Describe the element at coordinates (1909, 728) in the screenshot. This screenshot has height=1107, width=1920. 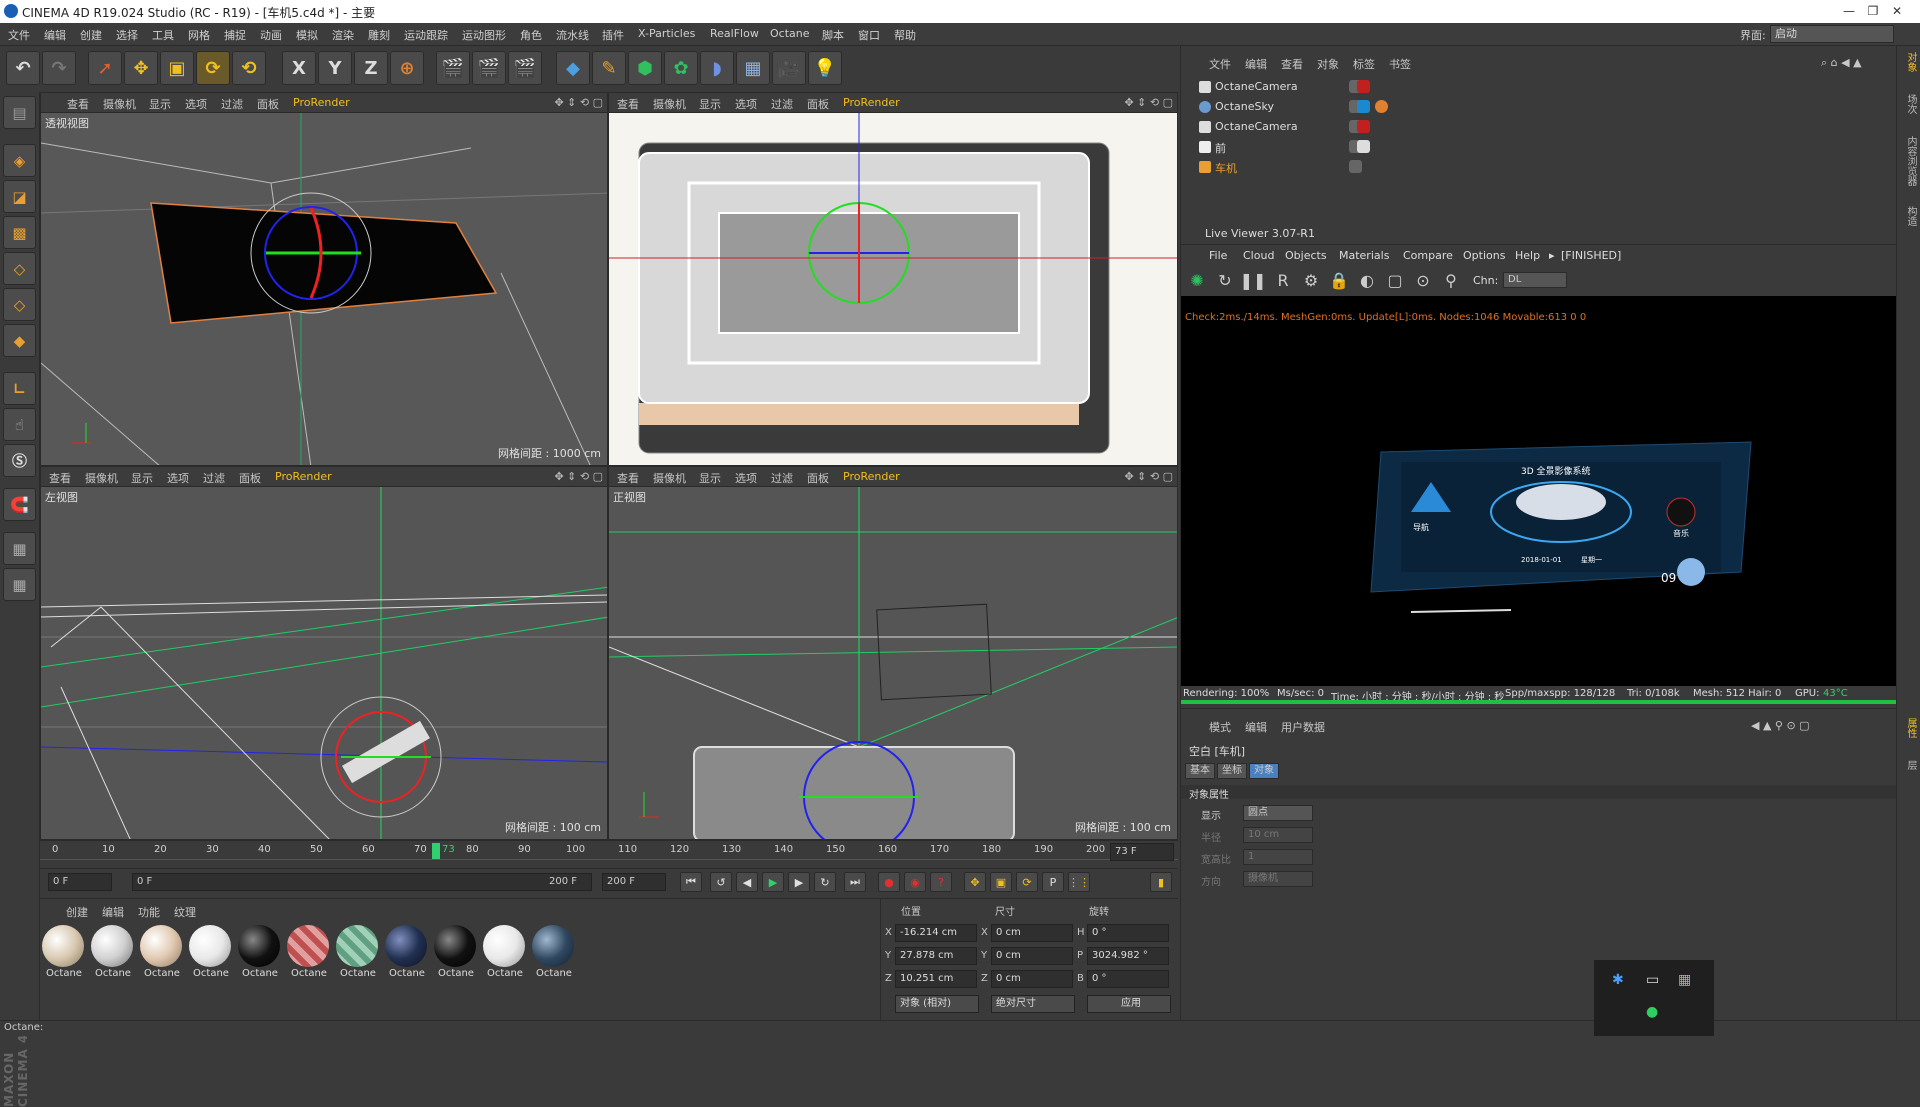
I see `tab-attributes: 属性` at that location.